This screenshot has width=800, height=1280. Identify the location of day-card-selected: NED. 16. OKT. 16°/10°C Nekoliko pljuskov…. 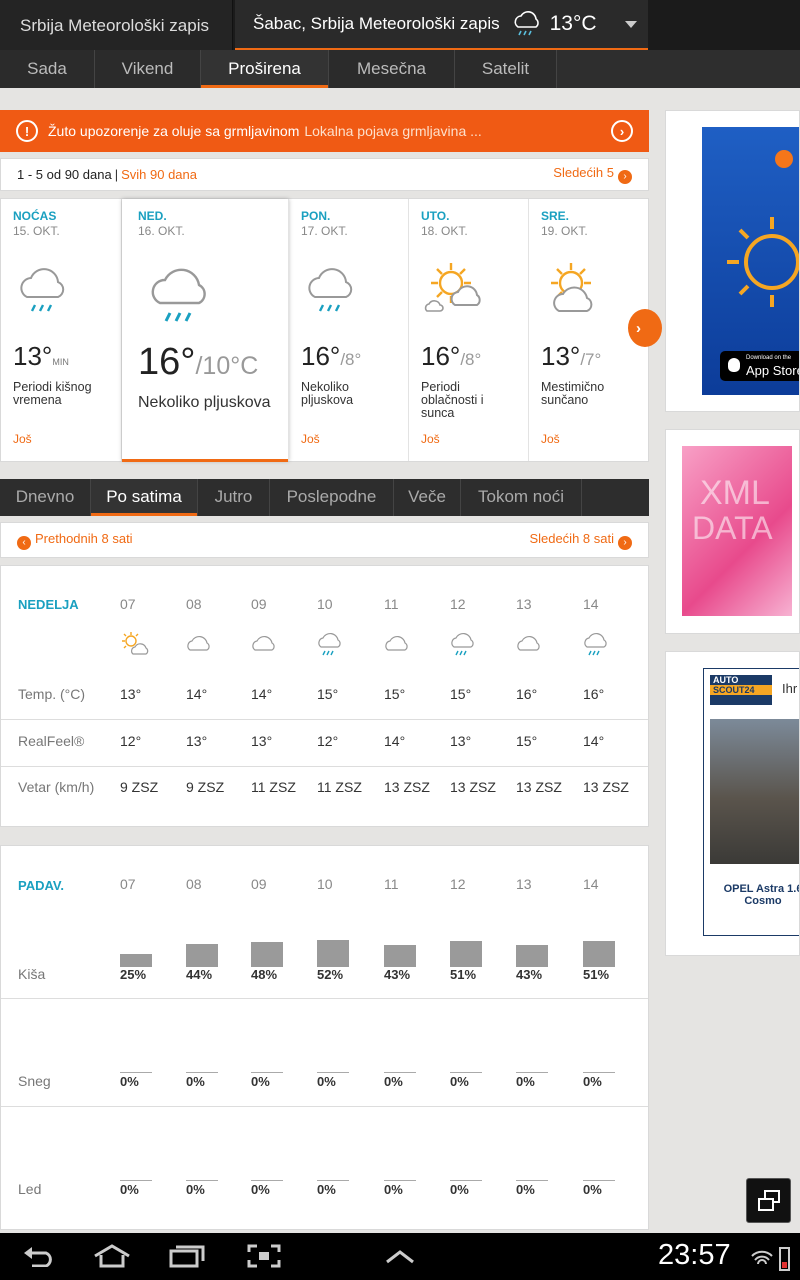
(205, 330).